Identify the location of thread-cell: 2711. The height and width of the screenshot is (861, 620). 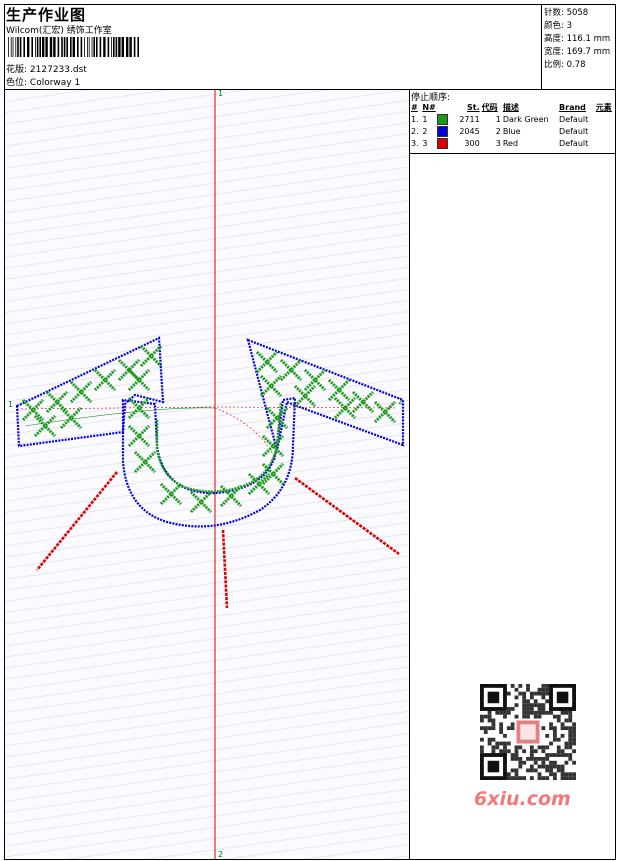
(467, 119).